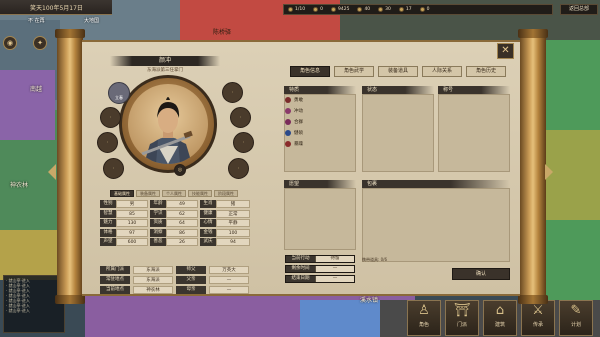 Image resolution: width=600 pixels, height=337 pixels. Describe the element at coordinates (310, 71) in the screenshot. I see `tab-character-info: 角色信息` at that location.